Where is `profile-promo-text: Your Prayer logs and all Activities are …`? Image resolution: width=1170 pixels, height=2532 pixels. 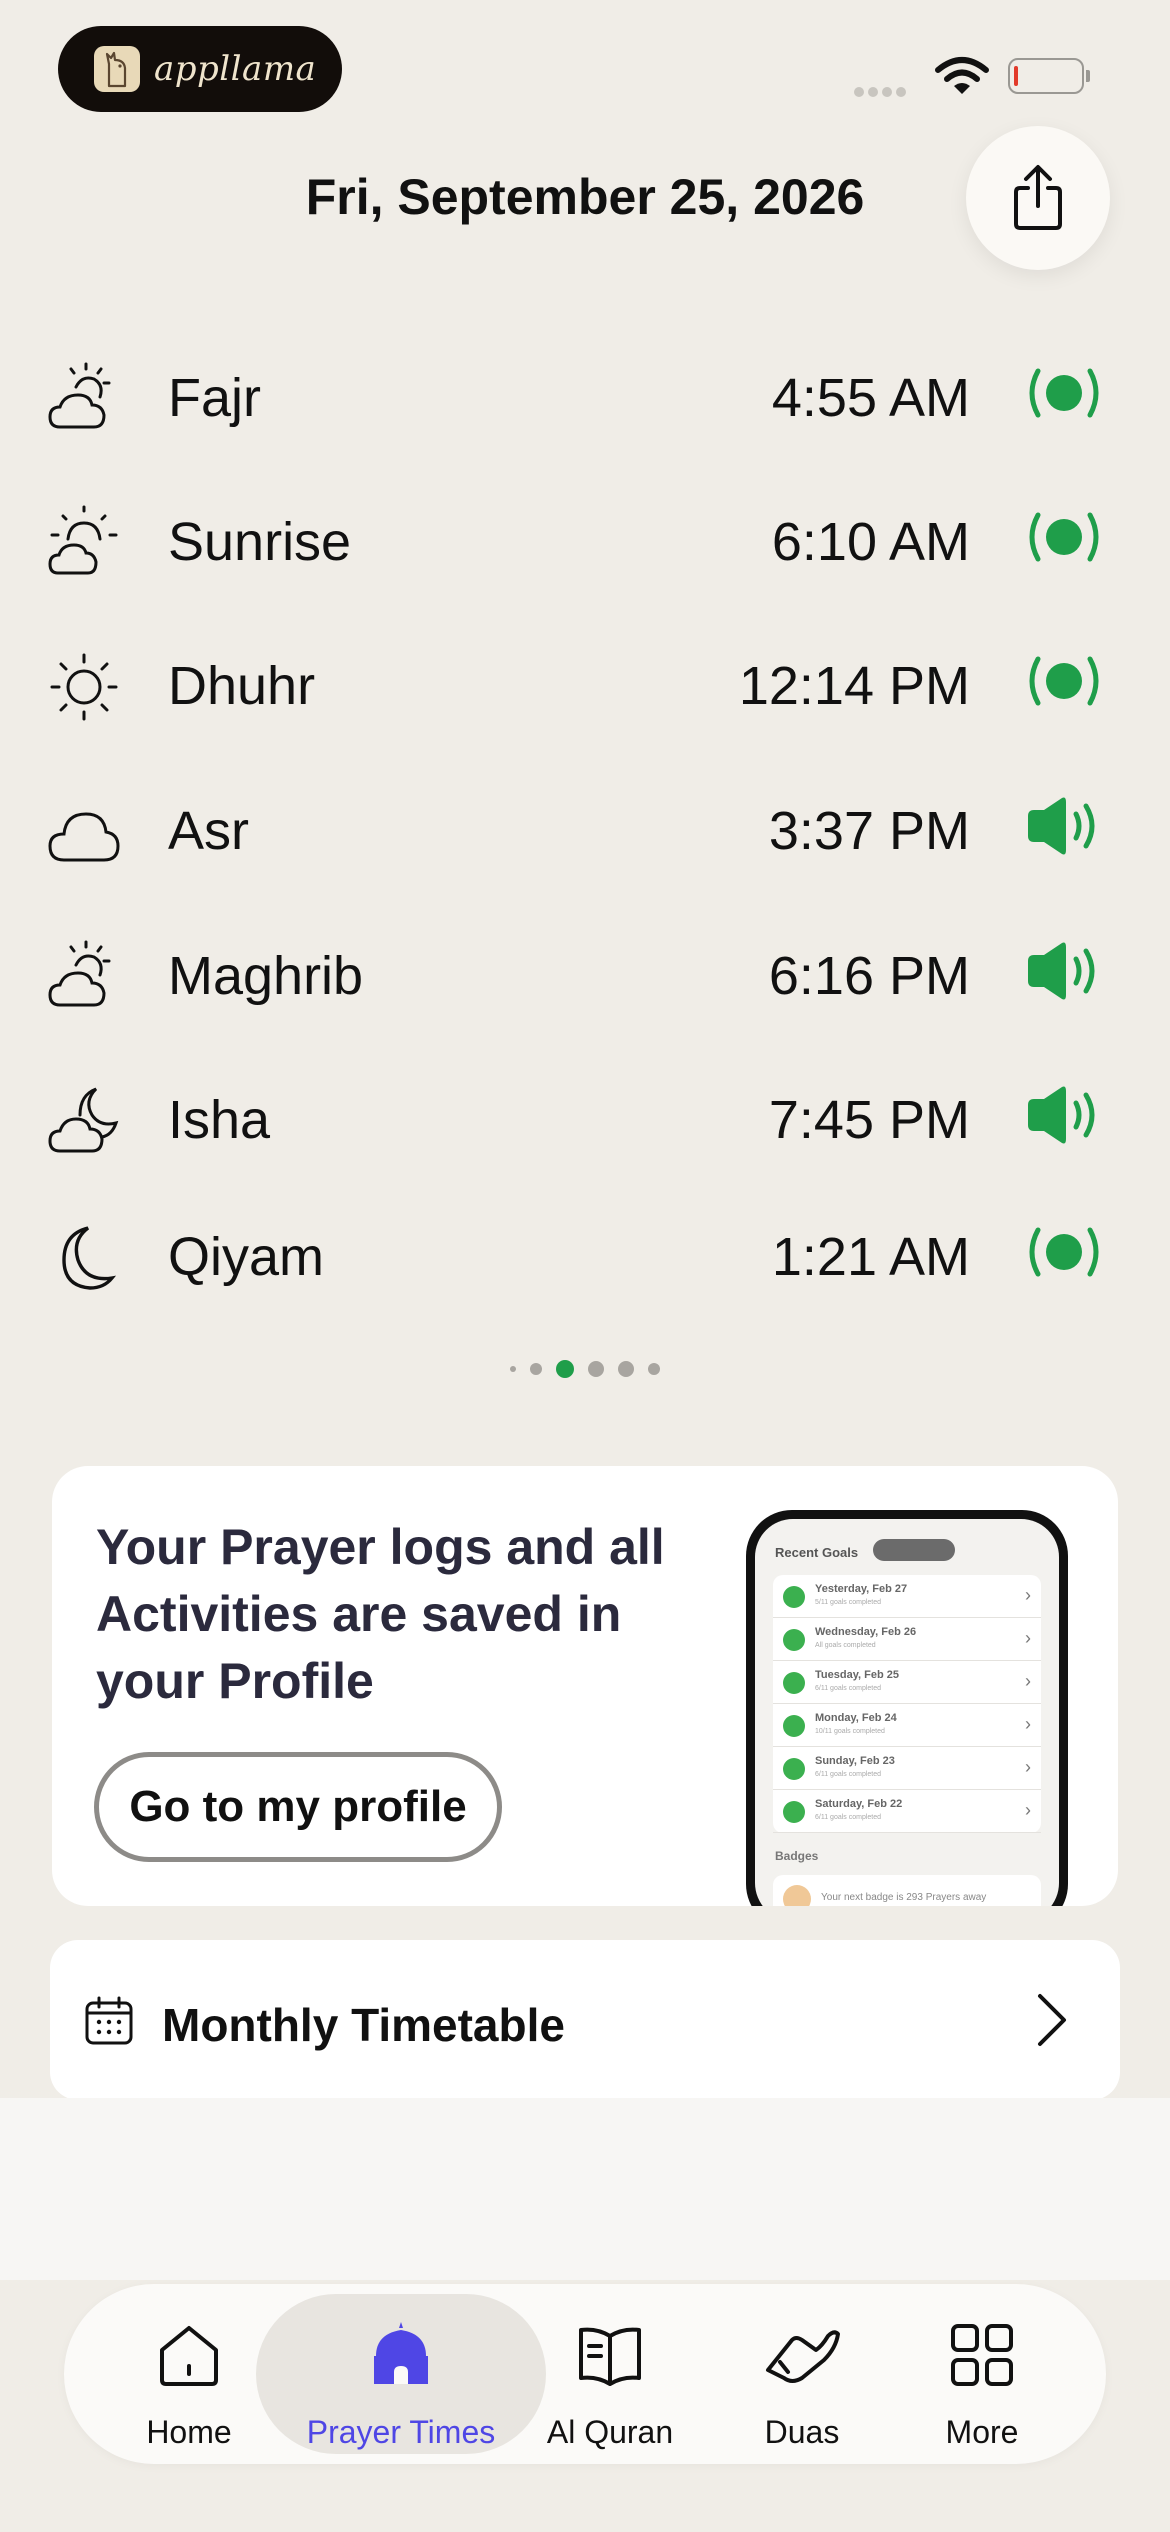 profile-promo-text: Your Prayer logs and all Activities are … is located at coordinates (380, 1614).